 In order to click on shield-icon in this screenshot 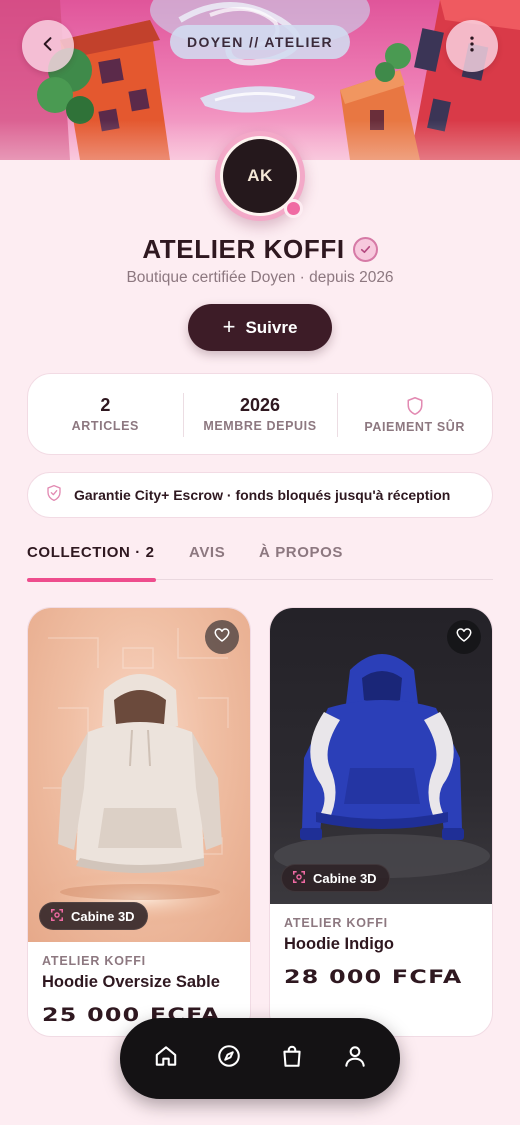, I will do `click(415, 405)`.